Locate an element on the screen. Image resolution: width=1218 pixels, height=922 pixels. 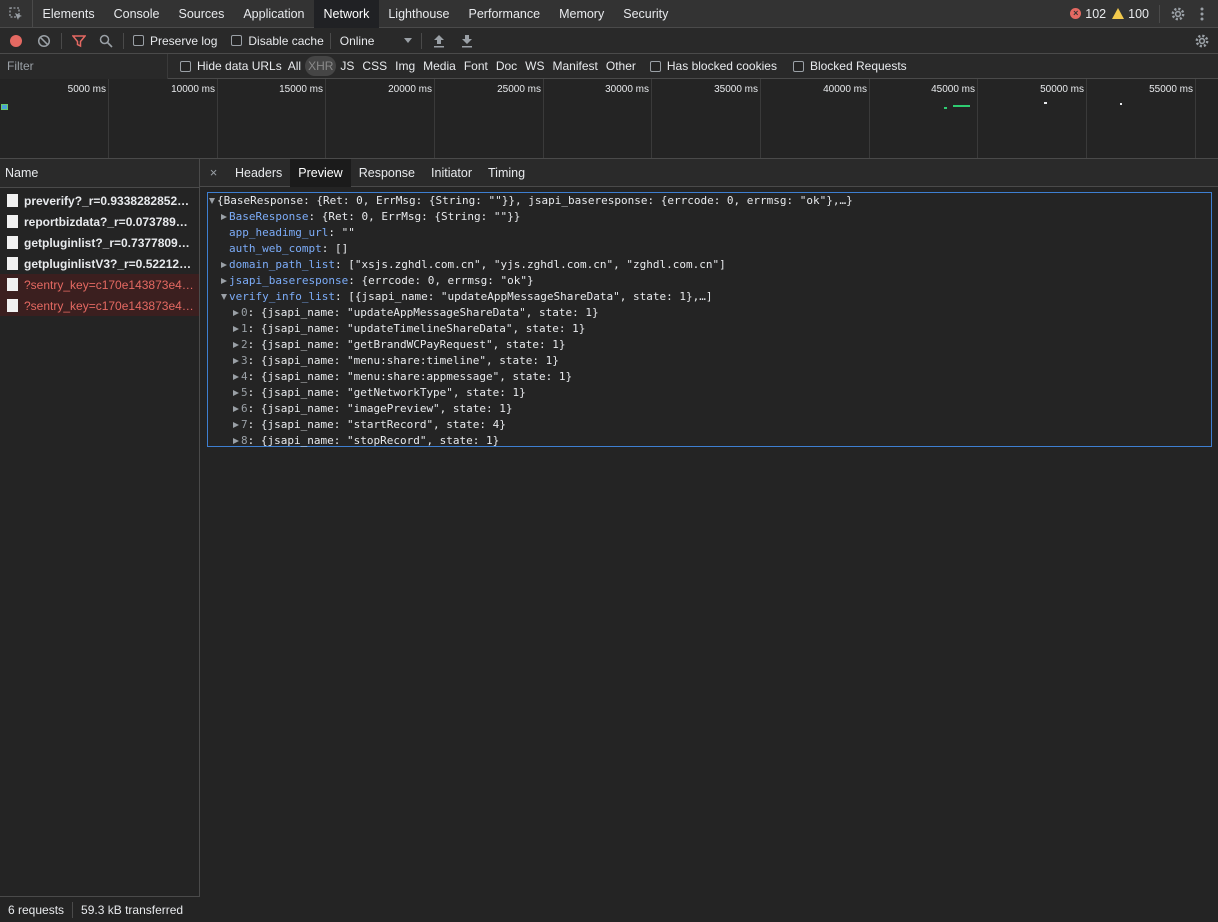
tab-sources: Sources is located at coordinates (201, 14).